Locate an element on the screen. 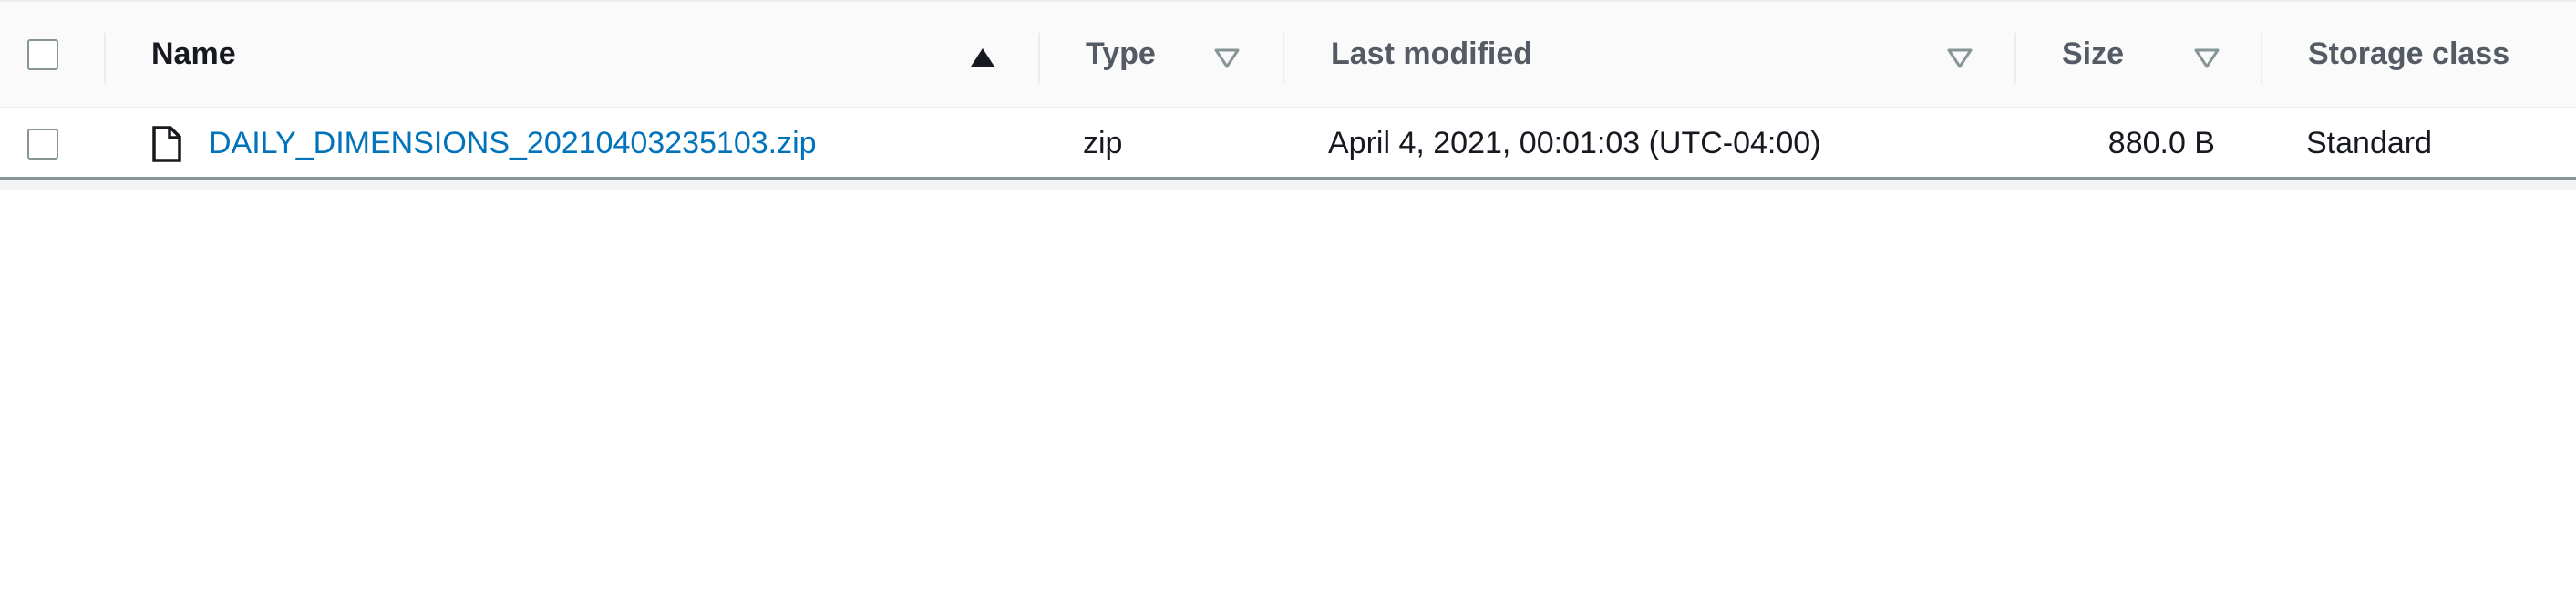 This screenshot has height=597, width=2576. column-header-type: Type is located at coordinates (1121, 54).